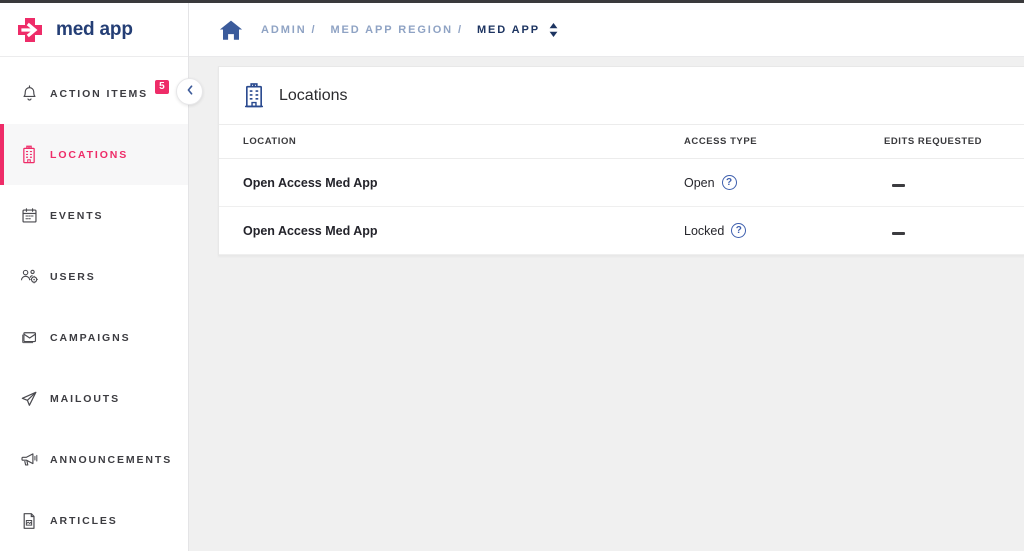  I want to click on hospital-building-icon, so click(254, 96).